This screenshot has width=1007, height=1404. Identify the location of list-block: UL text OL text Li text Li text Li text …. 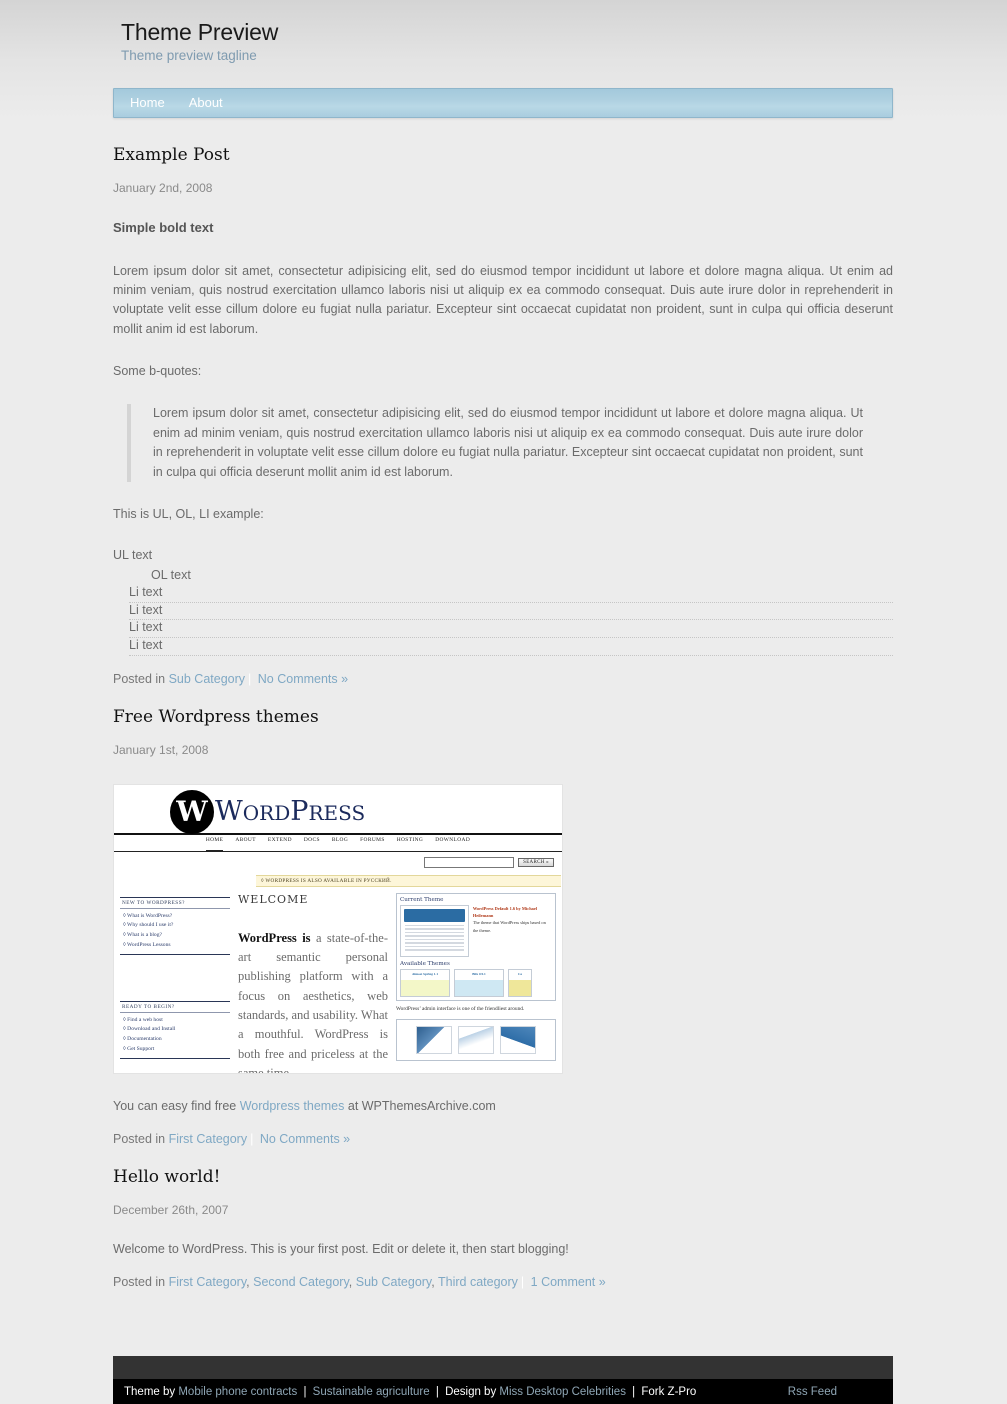
(503, 601).